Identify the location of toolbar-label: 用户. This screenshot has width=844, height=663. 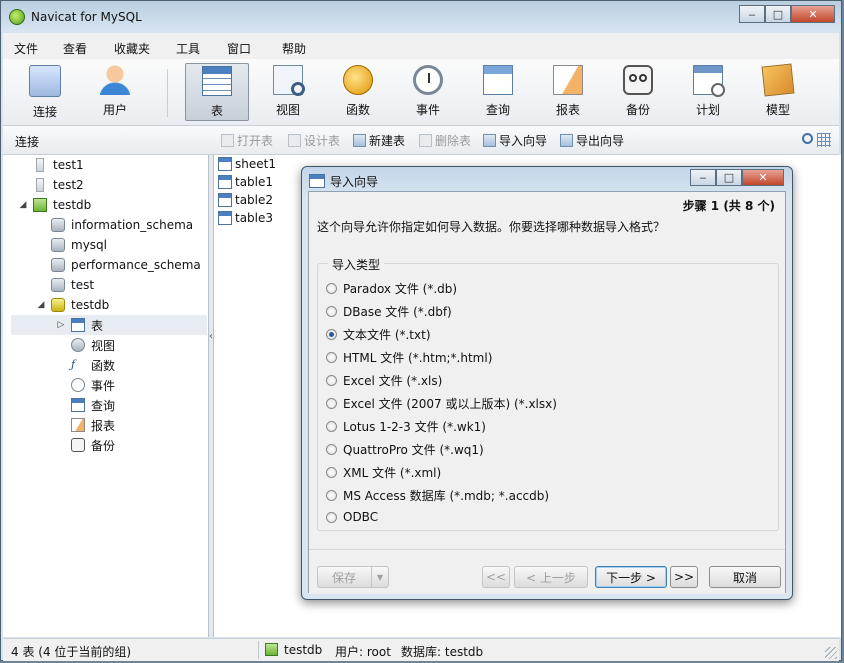
(114, 110).